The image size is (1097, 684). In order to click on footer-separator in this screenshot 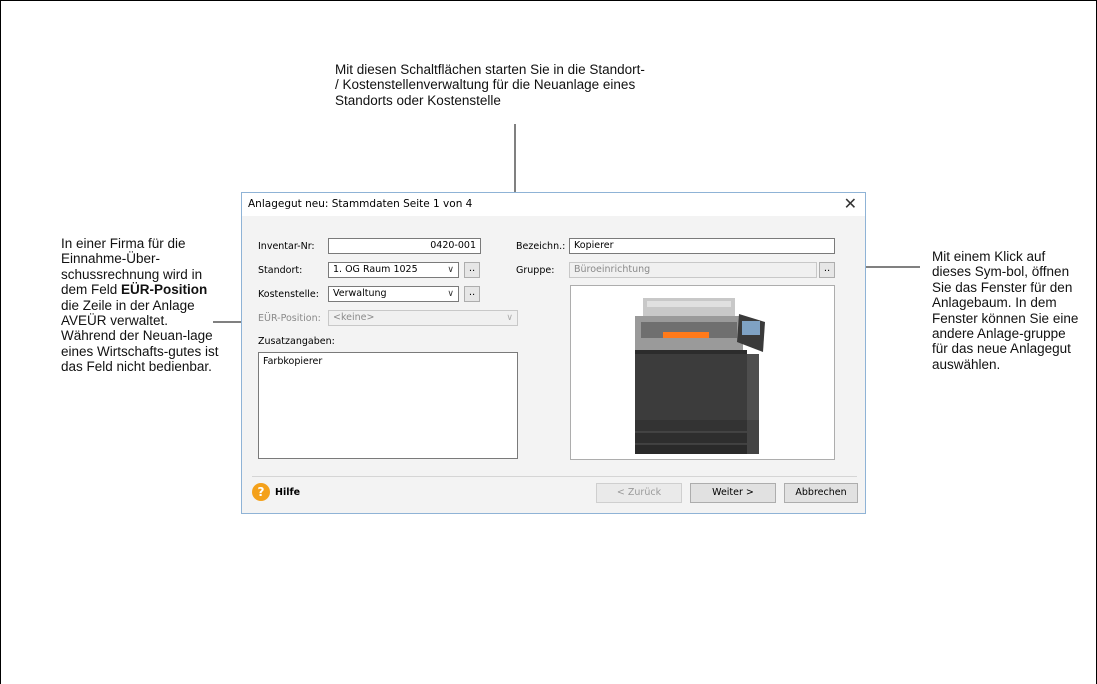, I will do `click(554, 476)`.